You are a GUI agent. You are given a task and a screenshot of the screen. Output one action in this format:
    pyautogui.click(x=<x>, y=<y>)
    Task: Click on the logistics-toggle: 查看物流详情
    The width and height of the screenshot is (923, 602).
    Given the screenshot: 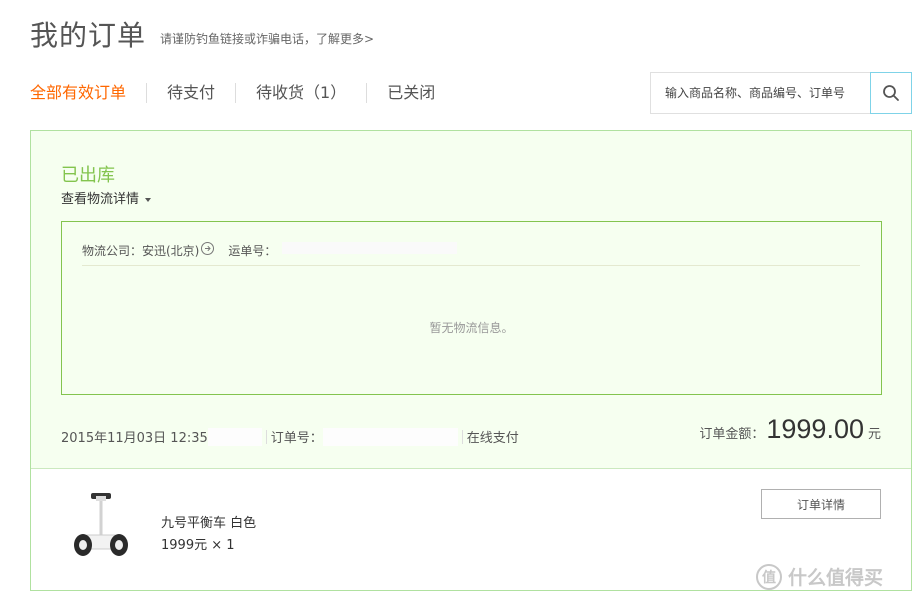 What is the action you would take?
    pyautogui.click(x=106, y=197)
    